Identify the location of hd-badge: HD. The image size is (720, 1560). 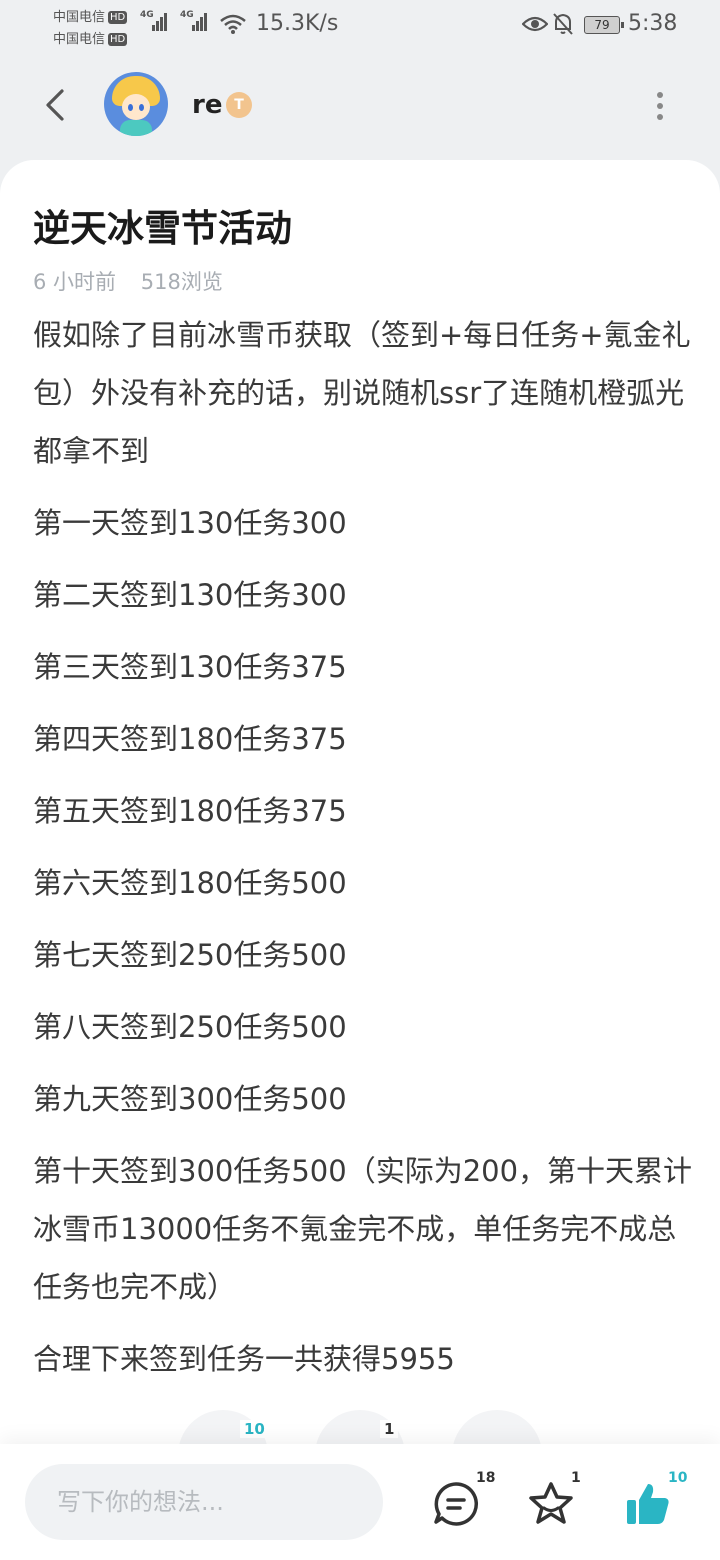
(118, 17).